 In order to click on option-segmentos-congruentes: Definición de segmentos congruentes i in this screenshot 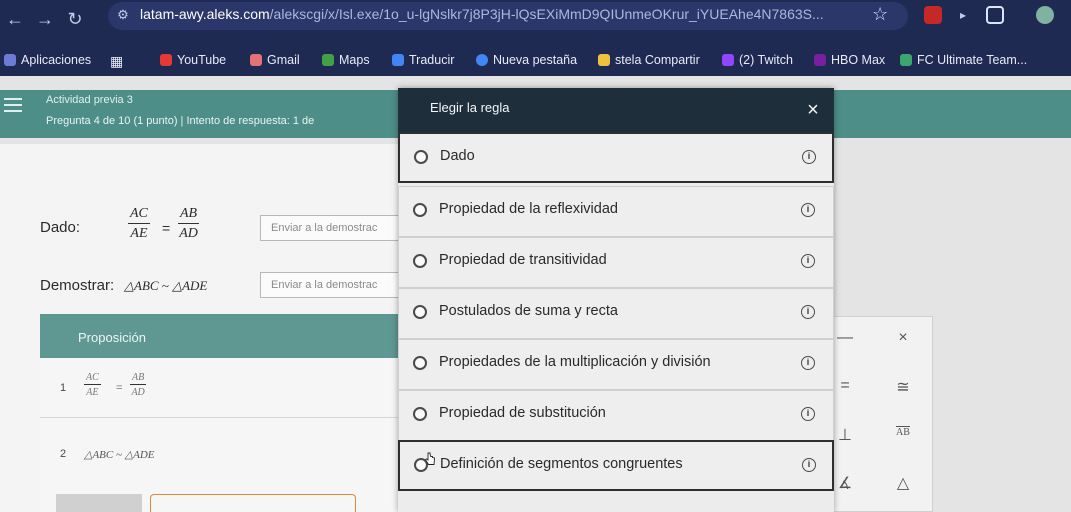, I will do `click(616, 465)`.